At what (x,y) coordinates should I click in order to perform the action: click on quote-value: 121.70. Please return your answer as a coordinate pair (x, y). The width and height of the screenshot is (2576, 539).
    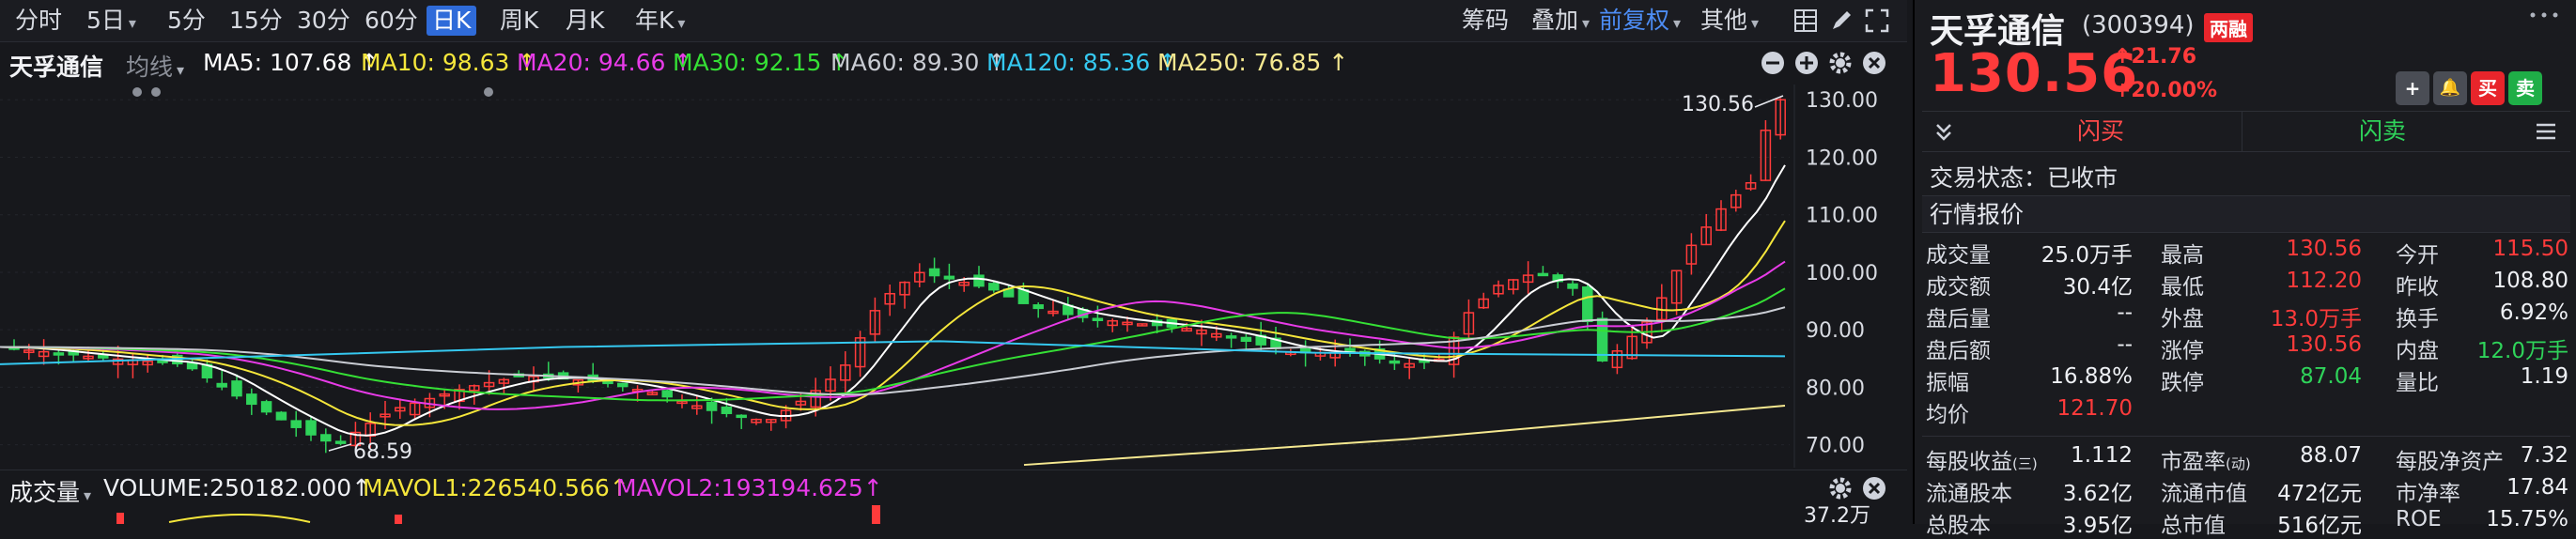
    Looking at the image, I should click on (2094, 408).